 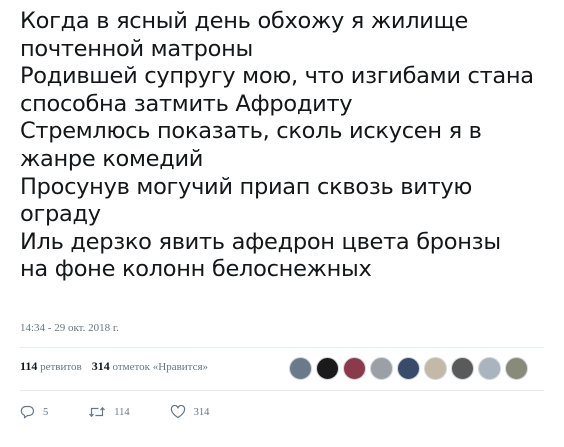 I want to click on likes-count: 314, so click(x=100, y=366).